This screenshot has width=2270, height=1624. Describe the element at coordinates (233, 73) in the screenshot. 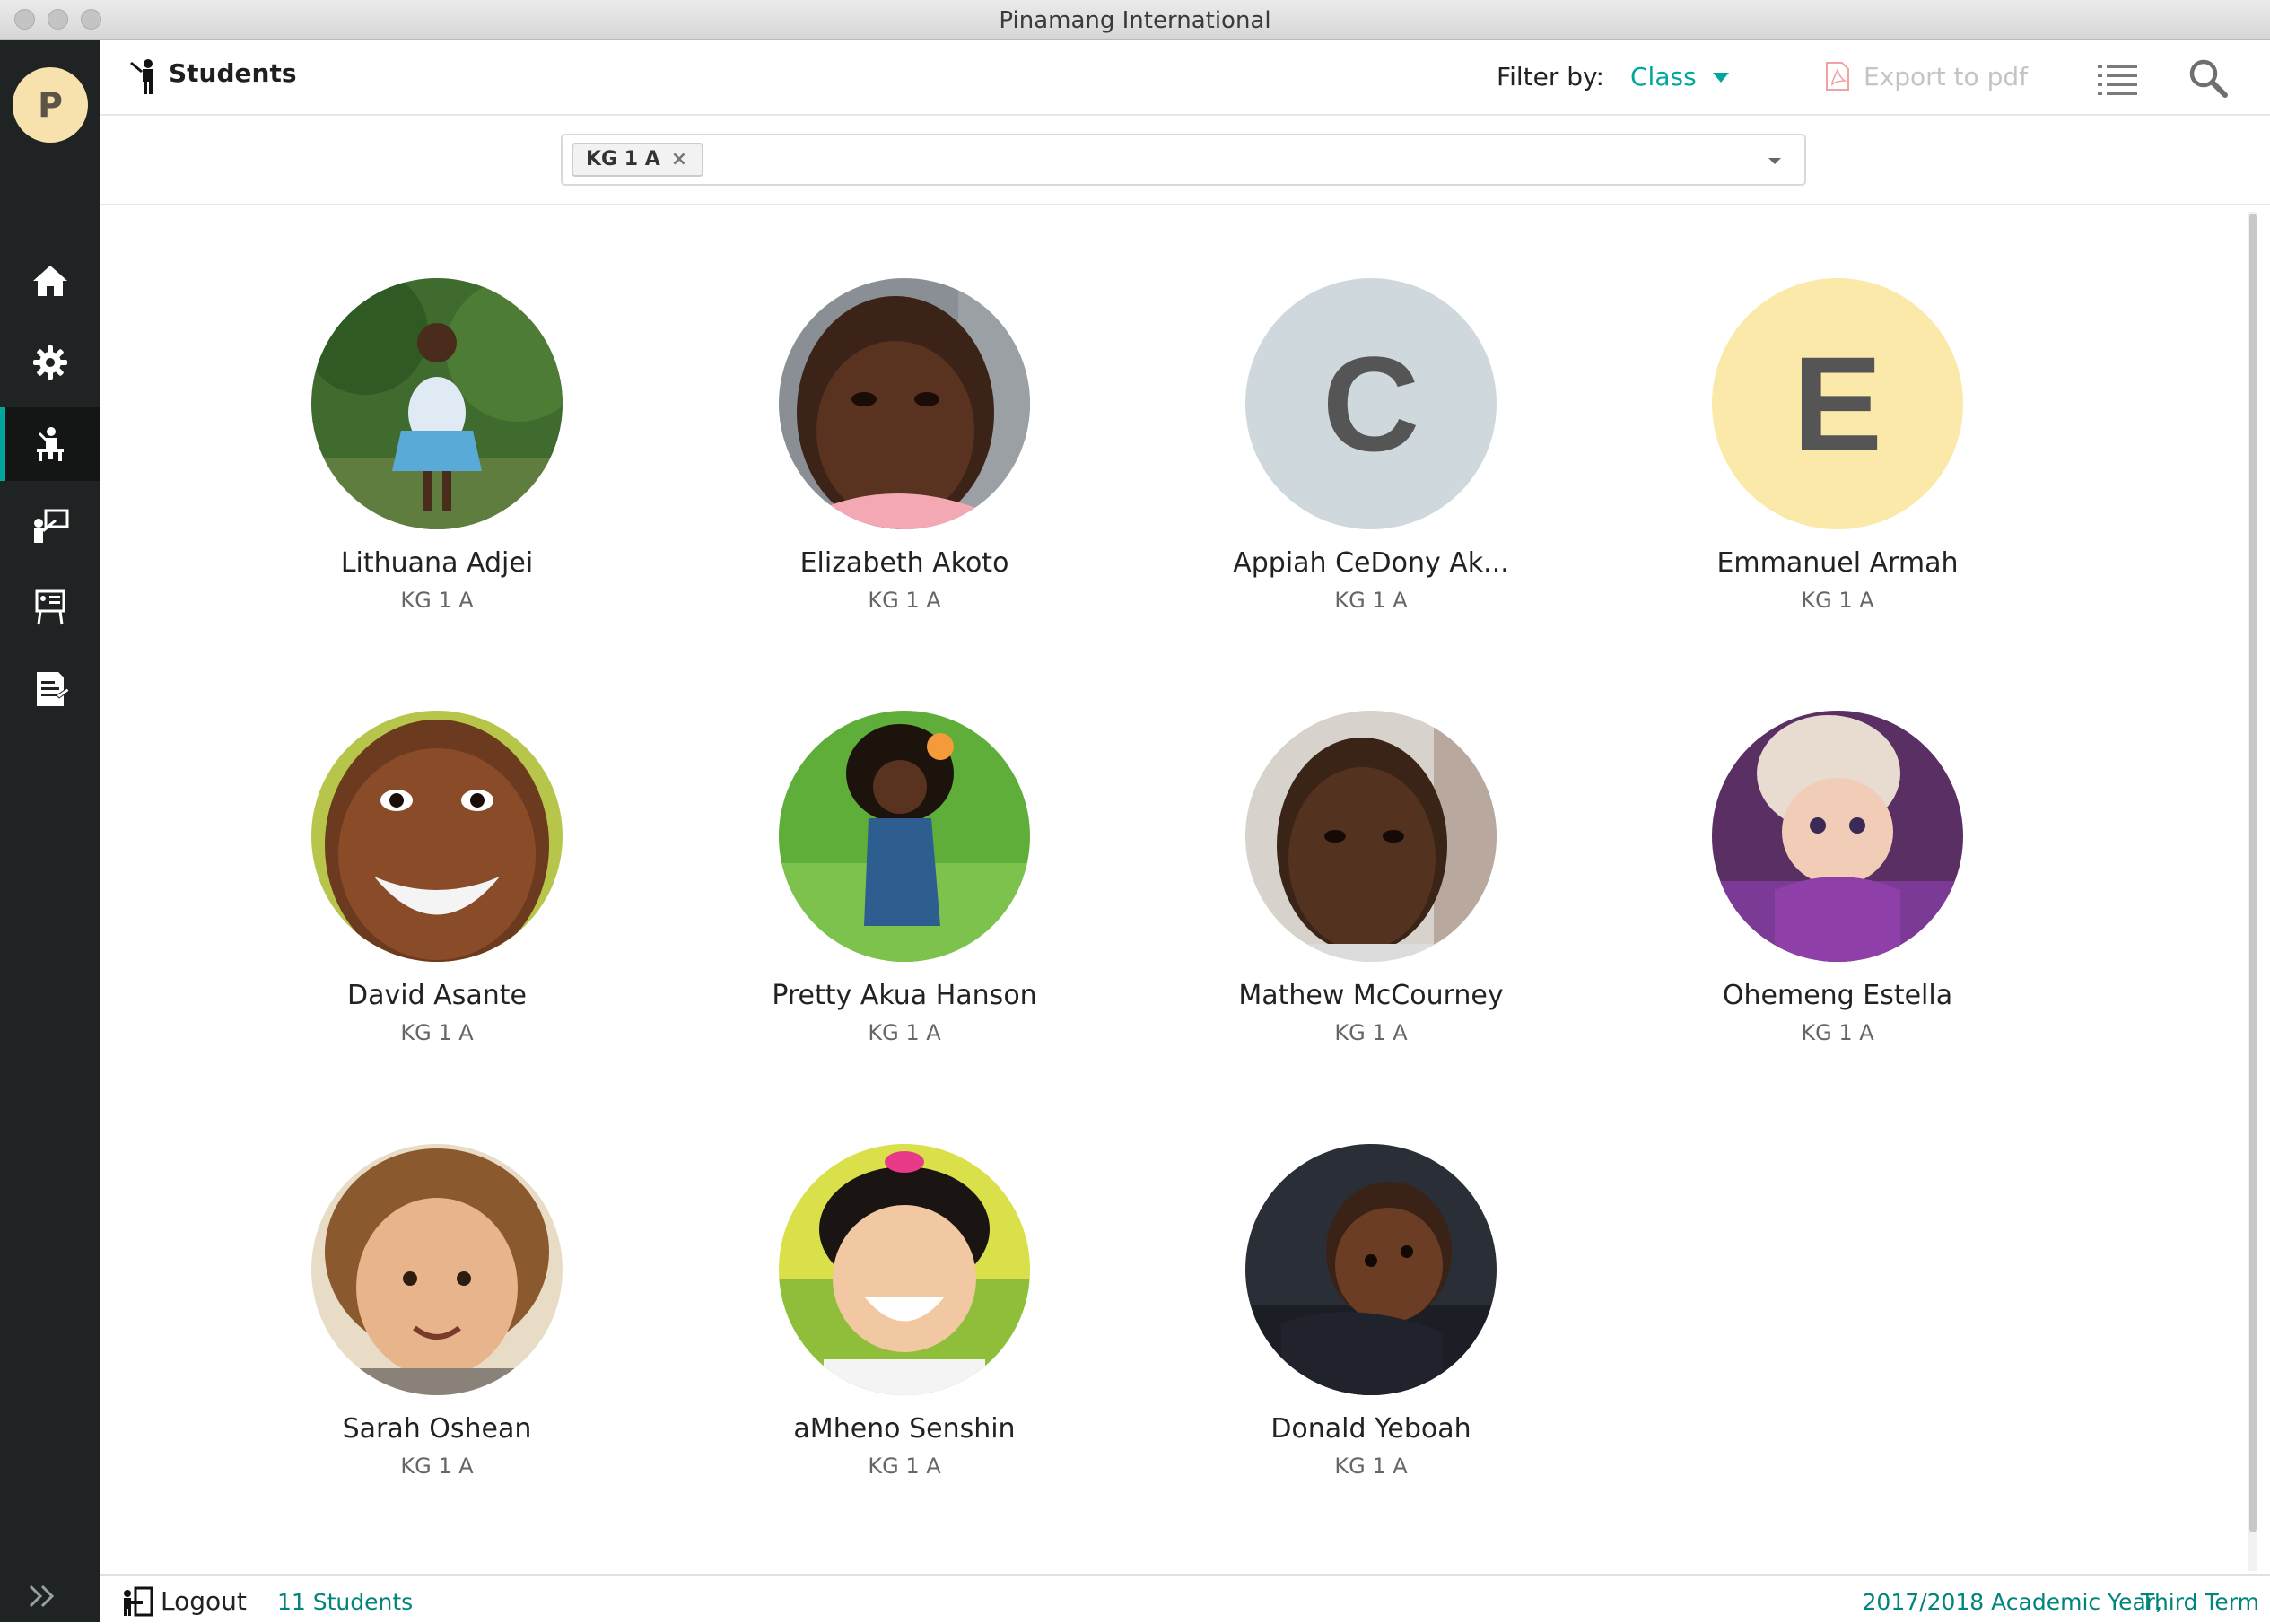

I see `page-title: Students` at that location.